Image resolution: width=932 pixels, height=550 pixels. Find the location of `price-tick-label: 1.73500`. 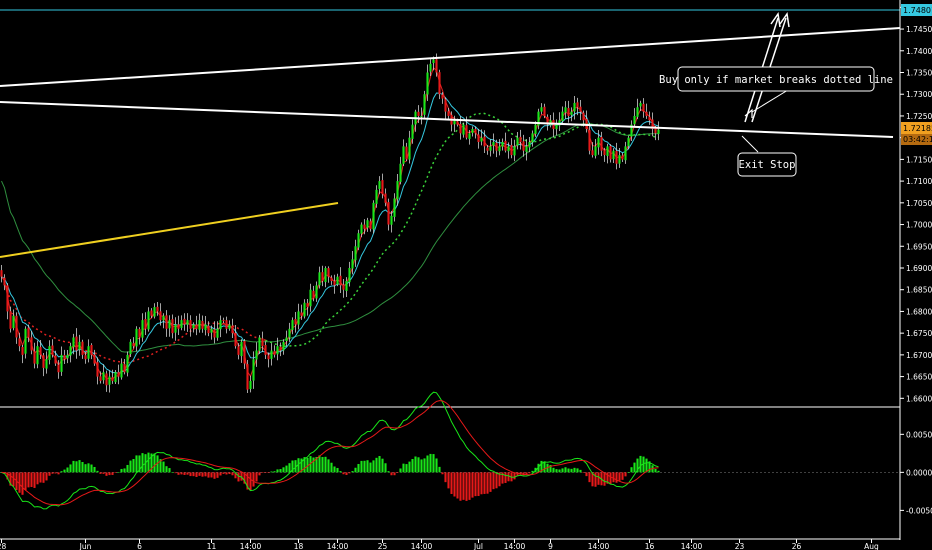

price-tick-label: 1.73500 is located at coordinates (919, 73).